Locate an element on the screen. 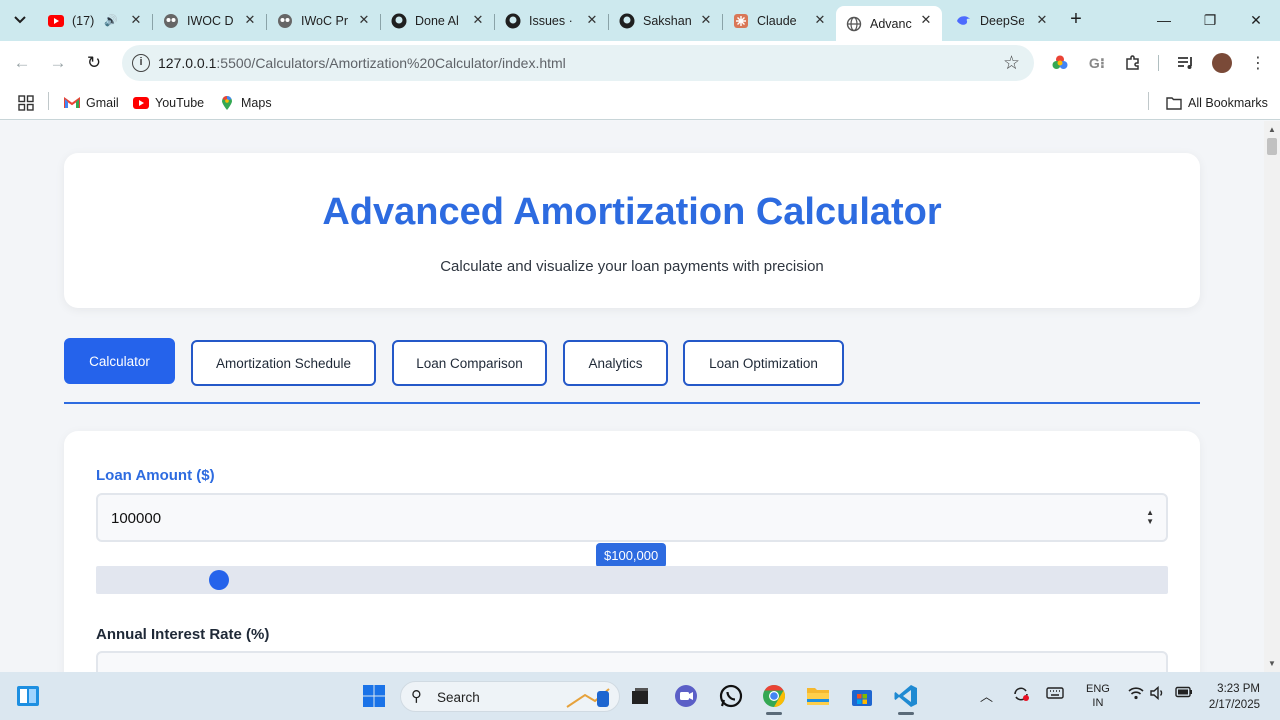 The height and width of the screenshot is (720, 1280). apps-grid-icon is located at coordinates (26, 103).